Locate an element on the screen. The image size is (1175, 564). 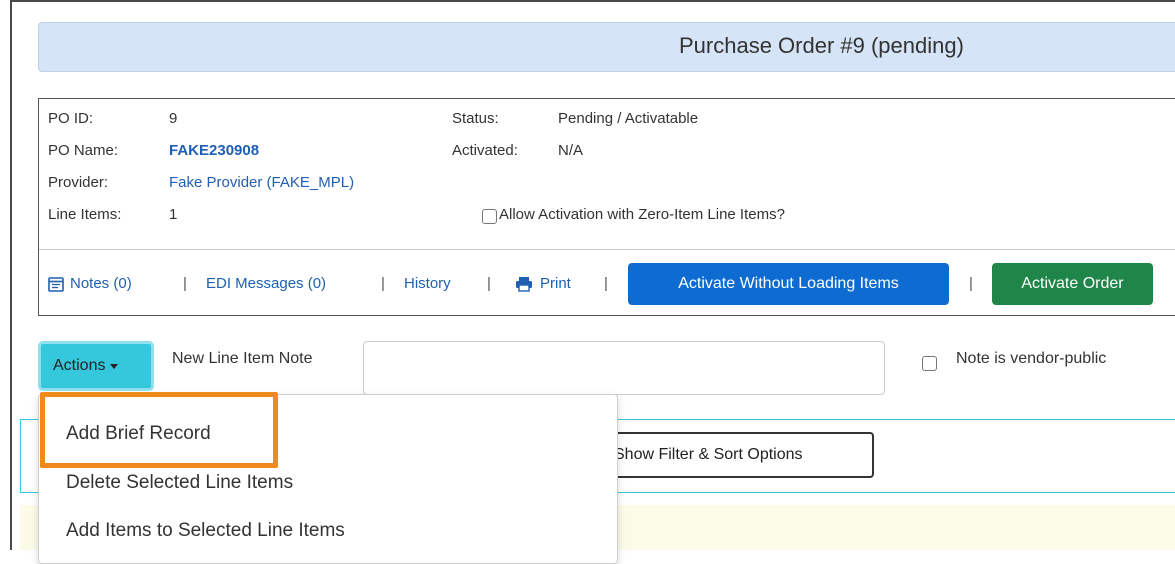
status-label: Status: is located at coordinates (475, 118).